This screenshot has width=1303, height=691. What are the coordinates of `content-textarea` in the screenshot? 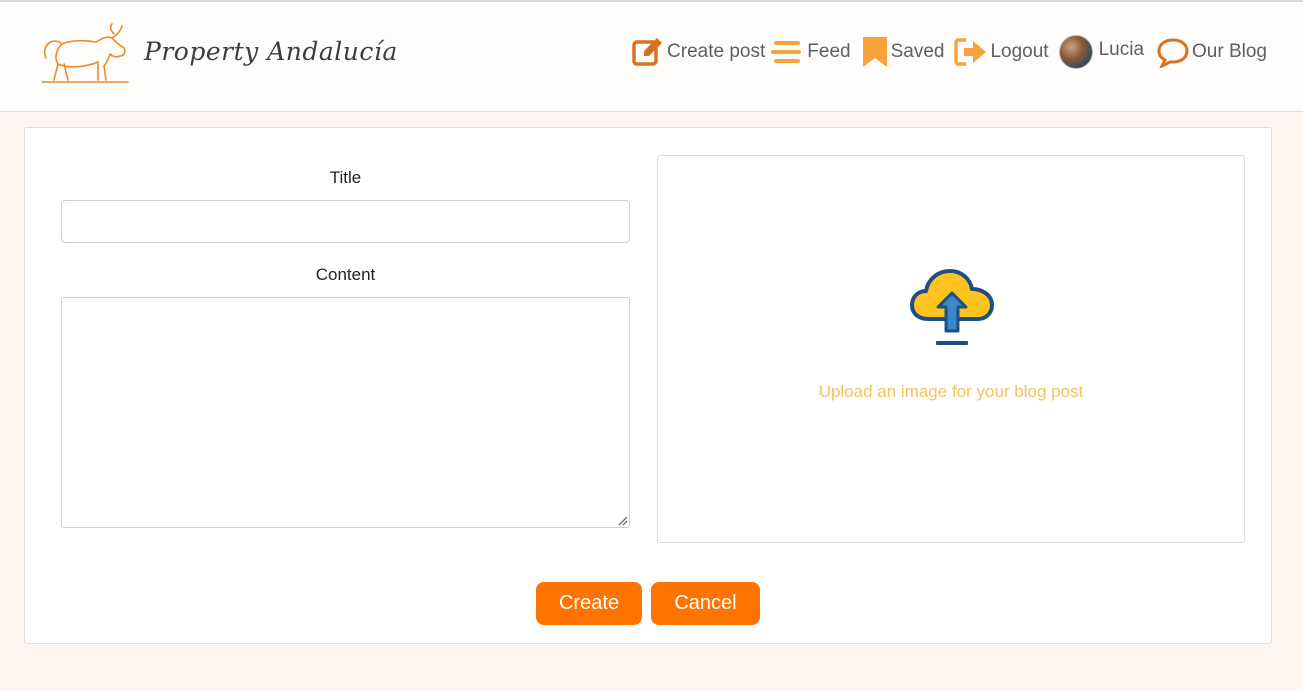 It's located at (345, 412).